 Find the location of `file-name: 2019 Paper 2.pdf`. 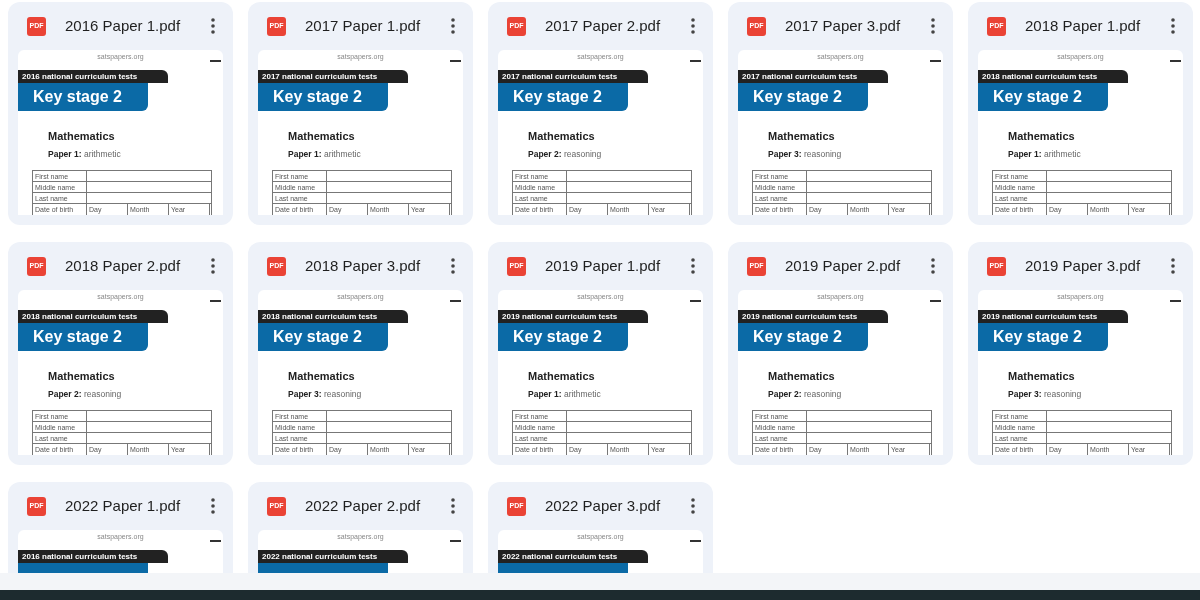

file-name: 2019 Paper 2.pdf is located at coordinates (843, 265).